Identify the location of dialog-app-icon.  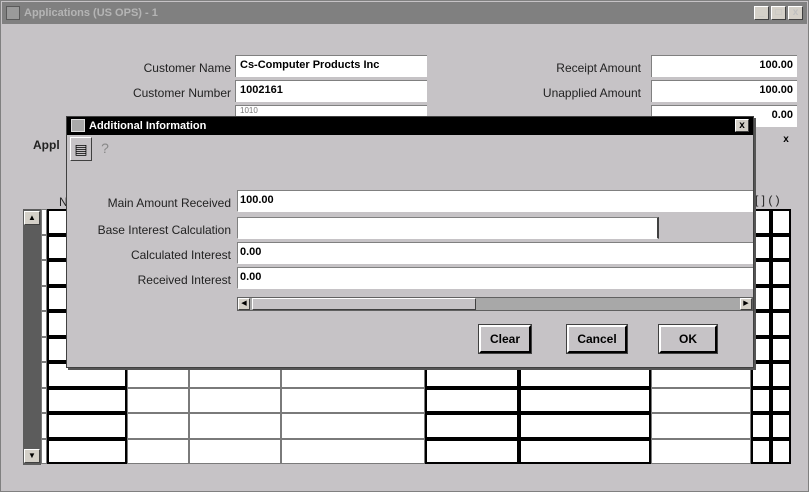
(78, 125).